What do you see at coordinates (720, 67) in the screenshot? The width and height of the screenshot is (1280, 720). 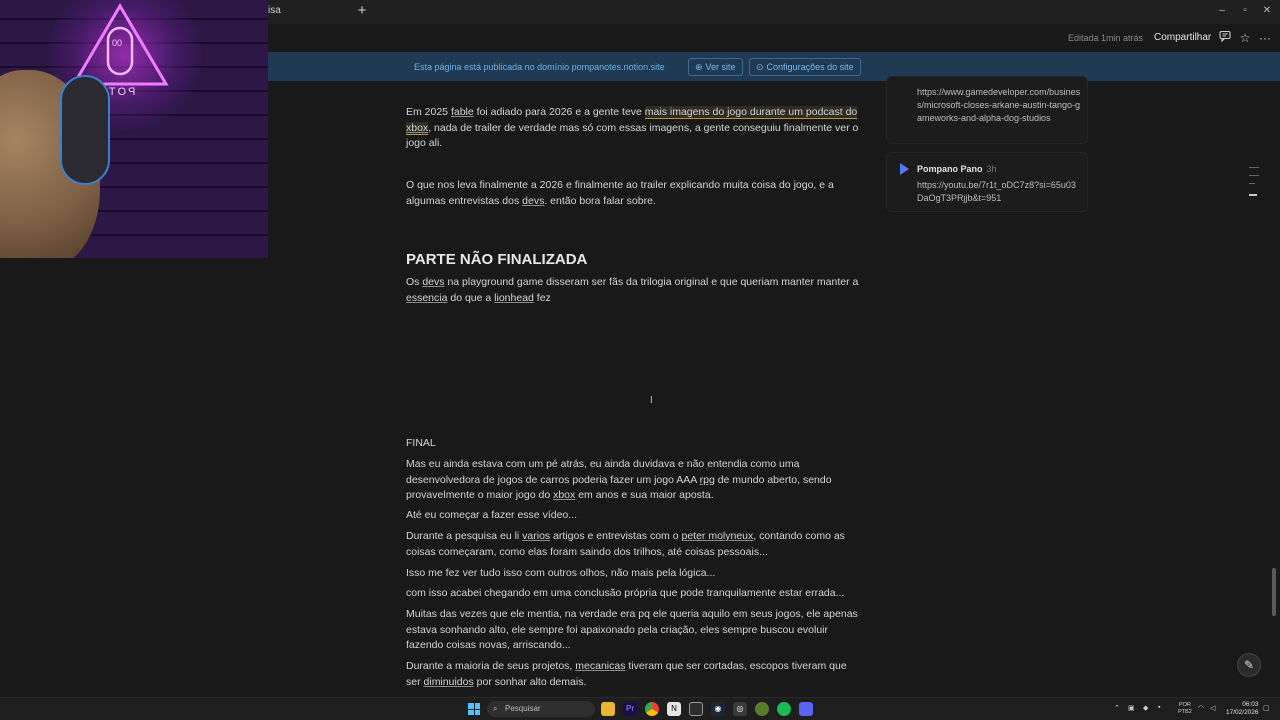 I see `view-site-label: Ver site` at bounding box center [720, 67].